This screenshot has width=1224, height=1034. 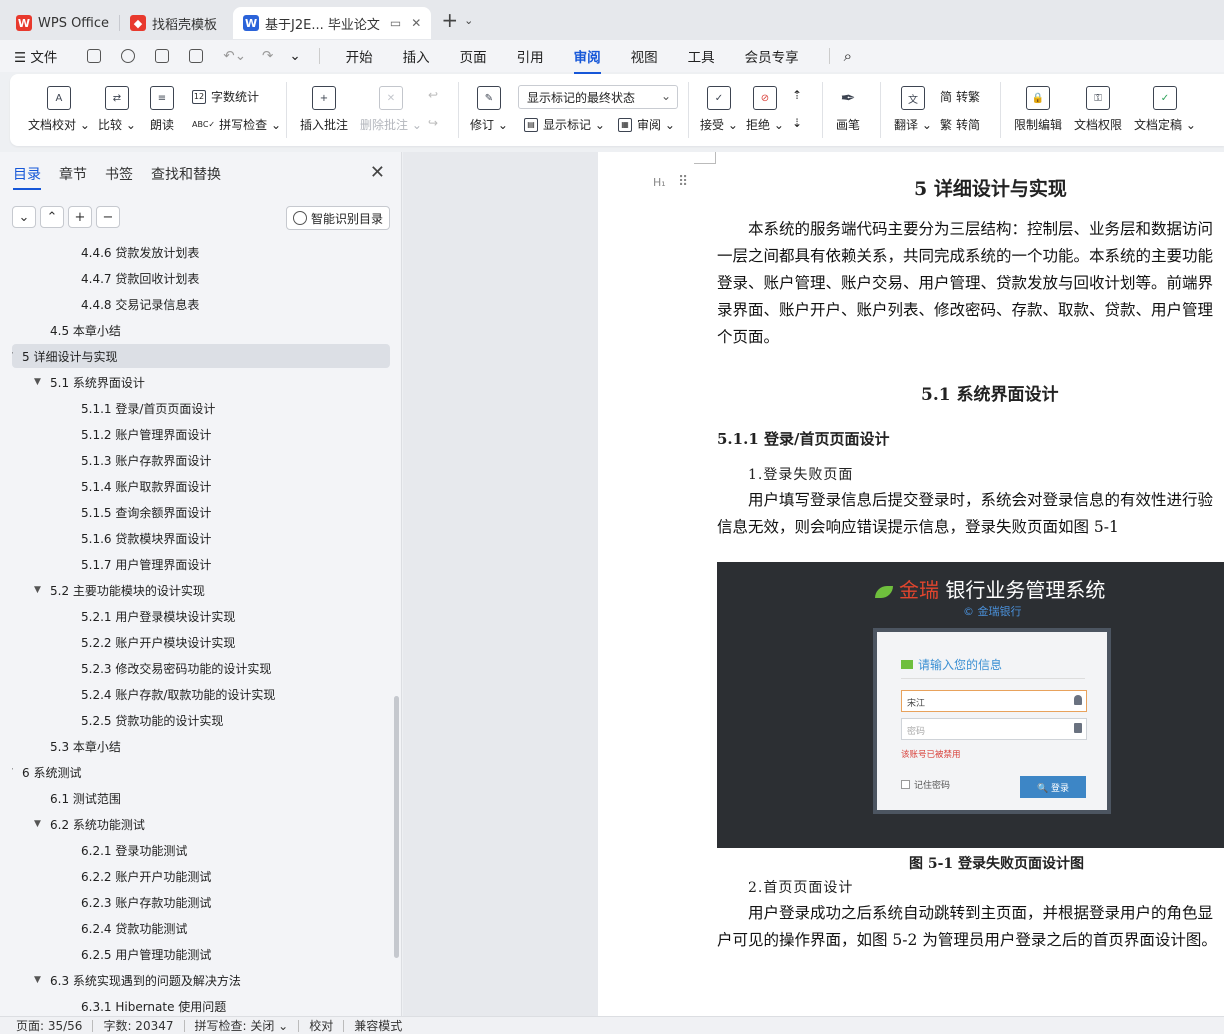 What do you see at coordinates (797, 123) in the screenshot?
I see `next-change-icon: ⇣` at bounding box center [797, 123].